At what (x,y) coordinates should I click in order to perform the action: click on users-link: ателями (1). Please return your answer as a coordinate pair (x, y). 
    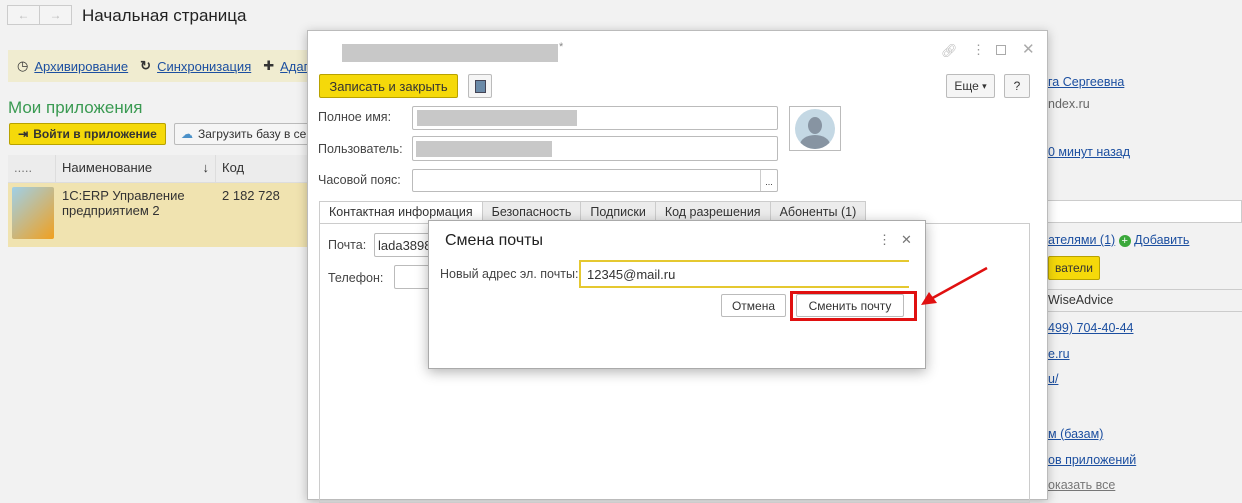
    Looking at the image, I should click on (1081, 240).